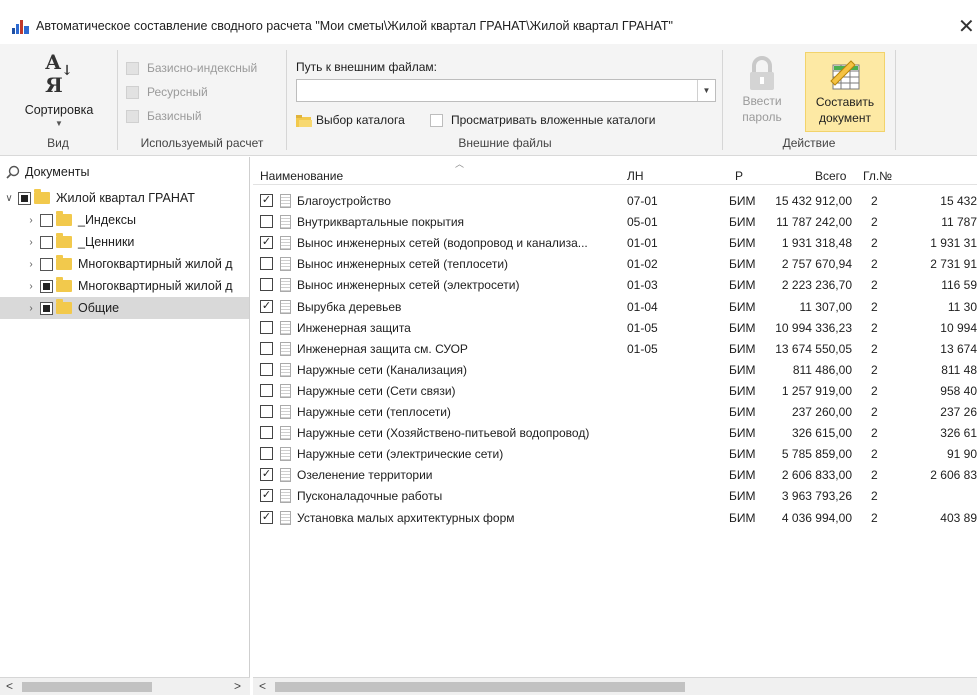  What do you see at coordinates (877, 176) in the screenshot?
I see `column-header-gl: Гл.№` at bounding box center [877, 176].